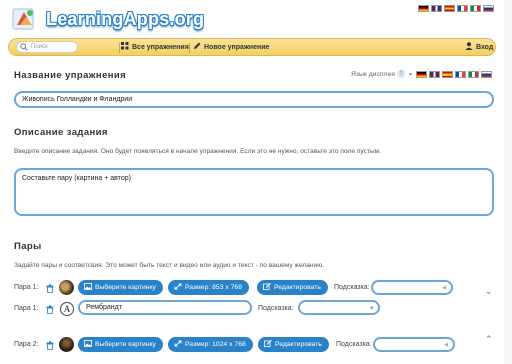  What do you see at coordinates (237, 47) in the screenshot?
I see `new-exercise-label: Новое упражнение` at bounding box center [237, 47].